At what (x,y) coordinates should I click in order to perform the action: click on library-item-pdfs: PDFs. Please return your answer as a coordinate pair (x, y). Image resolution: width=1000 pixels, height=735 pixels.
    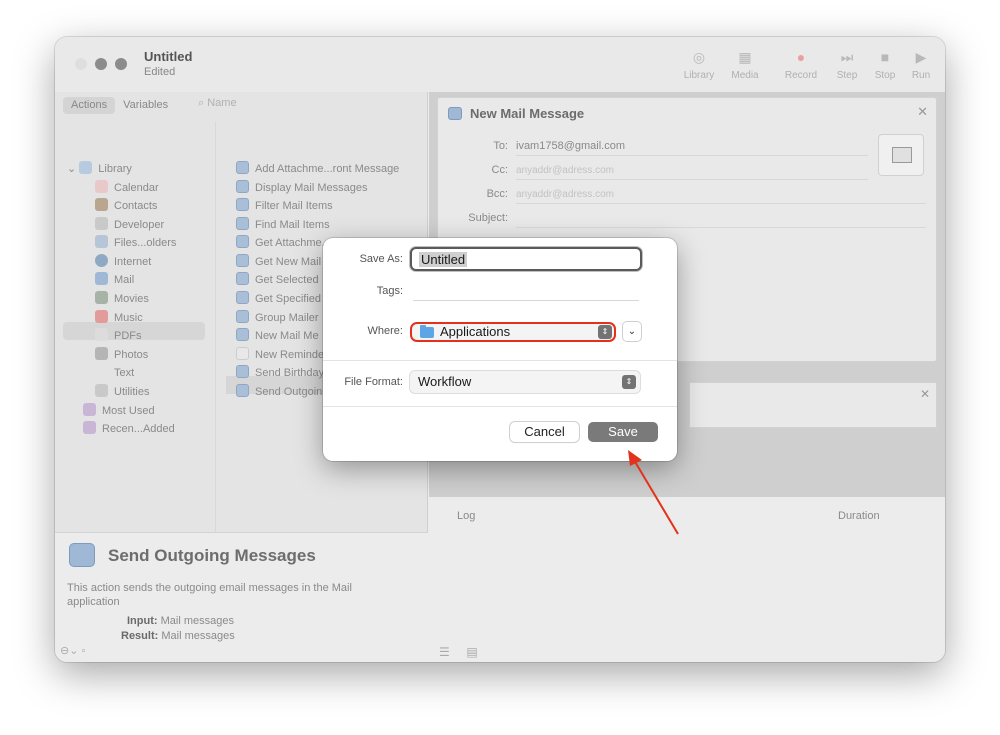
    Looking at the image, I should click on (118, 336).